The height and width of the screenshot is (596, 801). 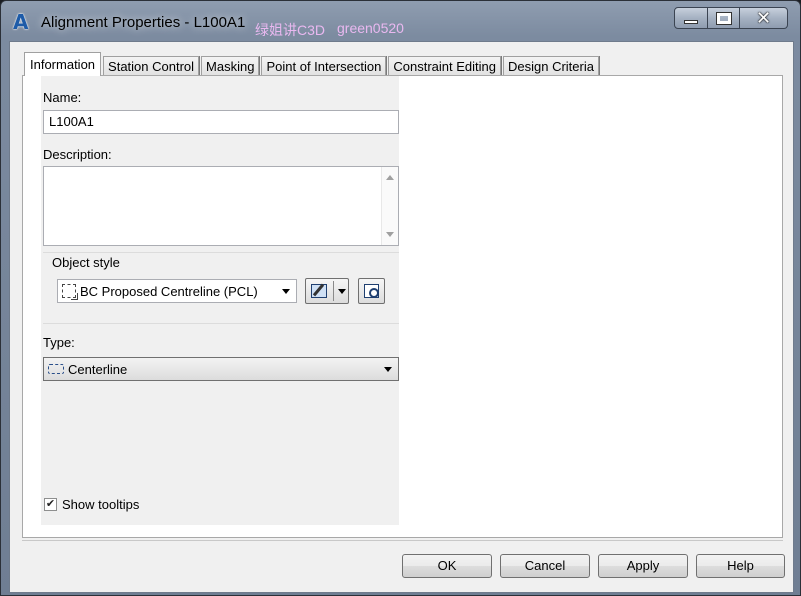 What do you see at coordinates (98, 369) in the screenshot?
I see `type-value: Centerline` at bounding box center [98, 369].